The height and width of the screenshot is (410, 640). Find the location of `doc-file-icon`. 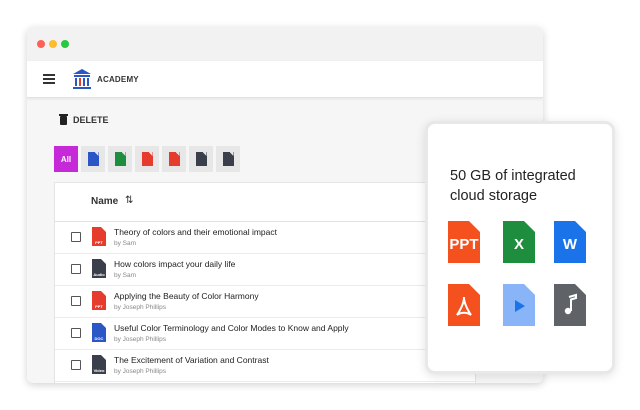

doc-file-icon is located at coordinates (93, 159).